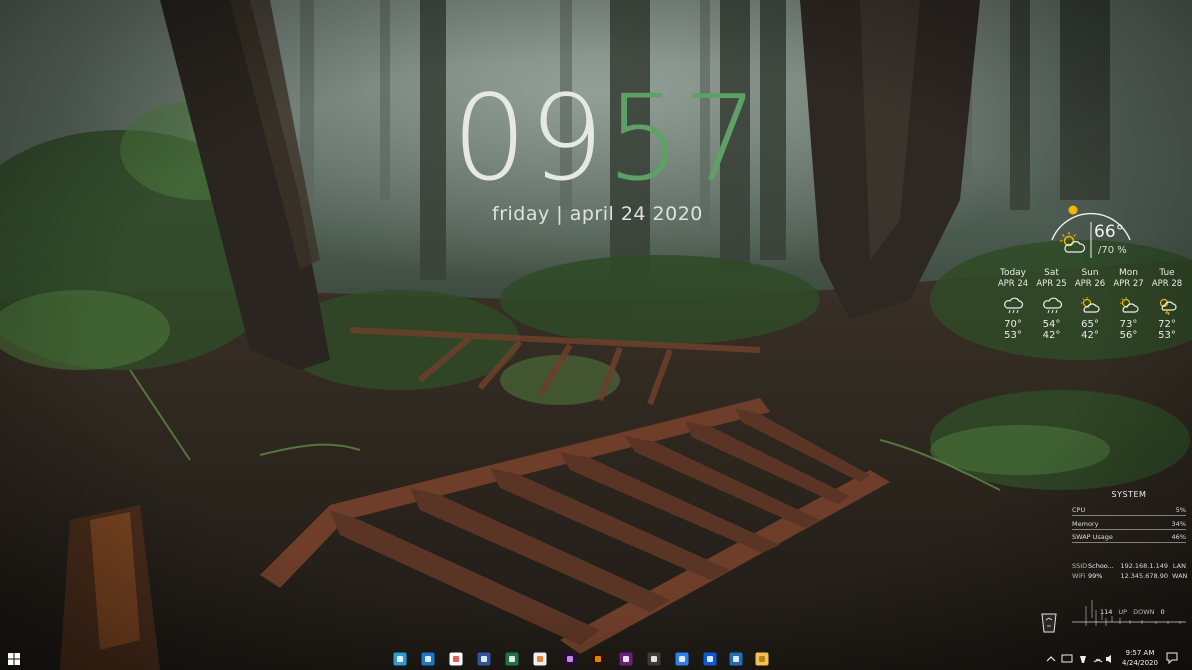 The image size is (1192, 670). I want to click on file-explorer-taskbar-button, so click(400, 659).